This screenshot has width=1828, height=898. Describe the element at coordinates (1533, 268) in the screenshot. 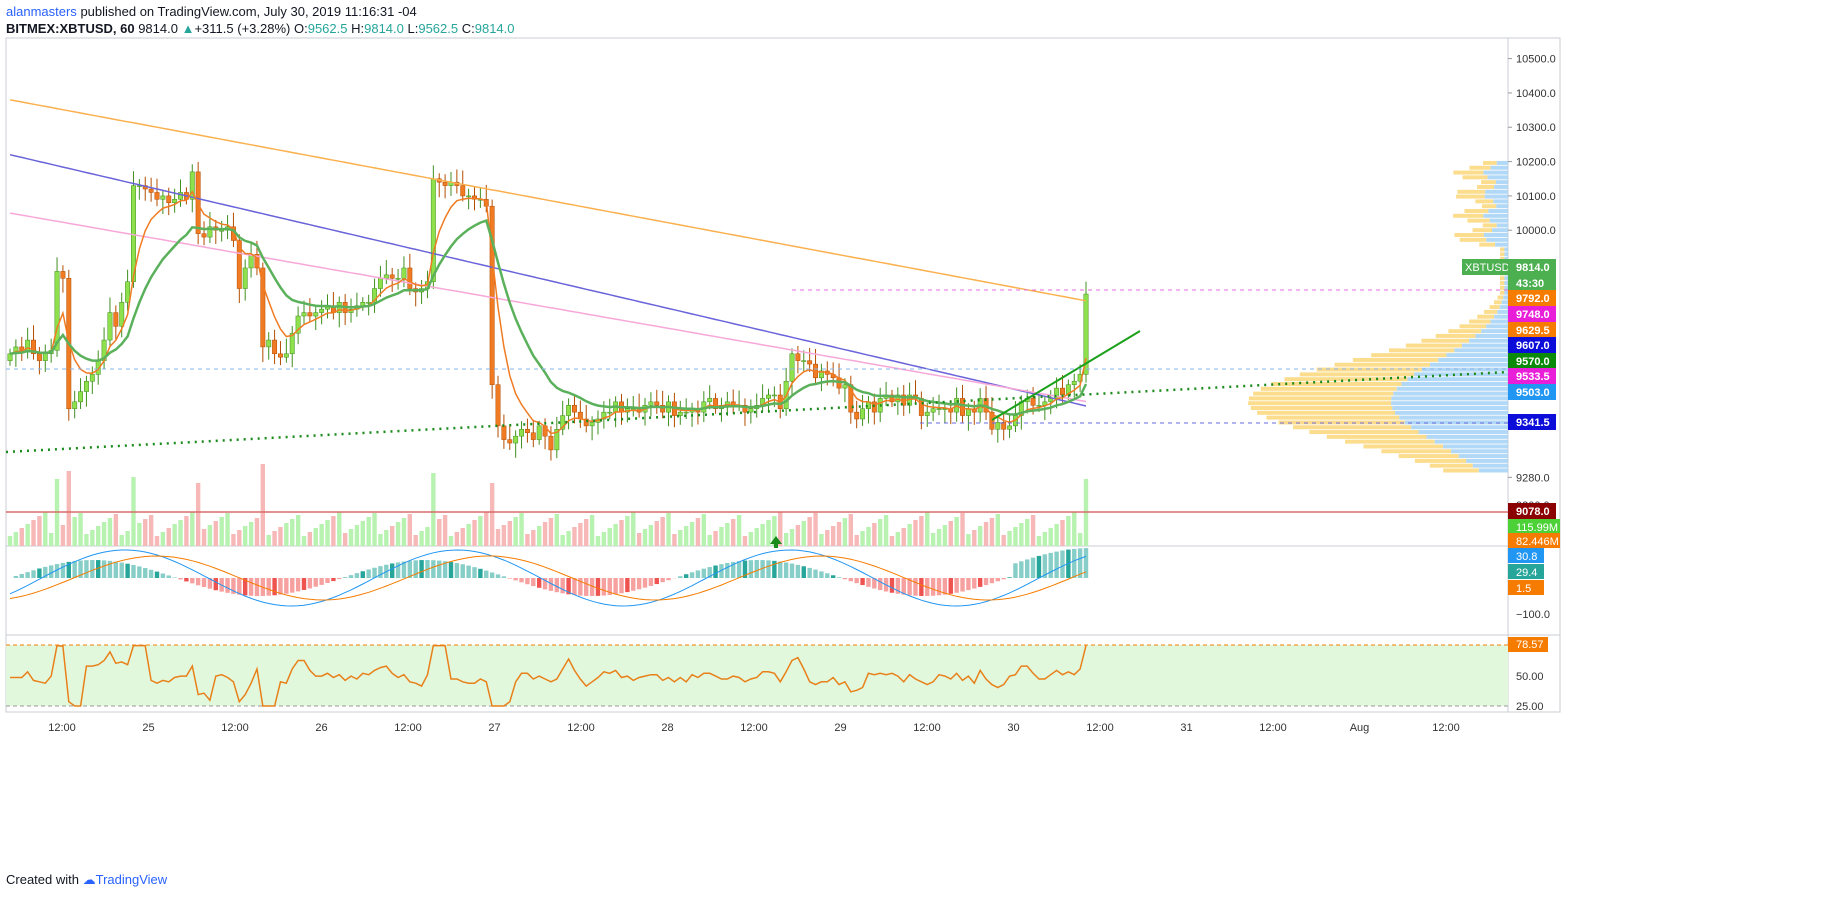

I see `price-axis-value: 9814.0` at that location.